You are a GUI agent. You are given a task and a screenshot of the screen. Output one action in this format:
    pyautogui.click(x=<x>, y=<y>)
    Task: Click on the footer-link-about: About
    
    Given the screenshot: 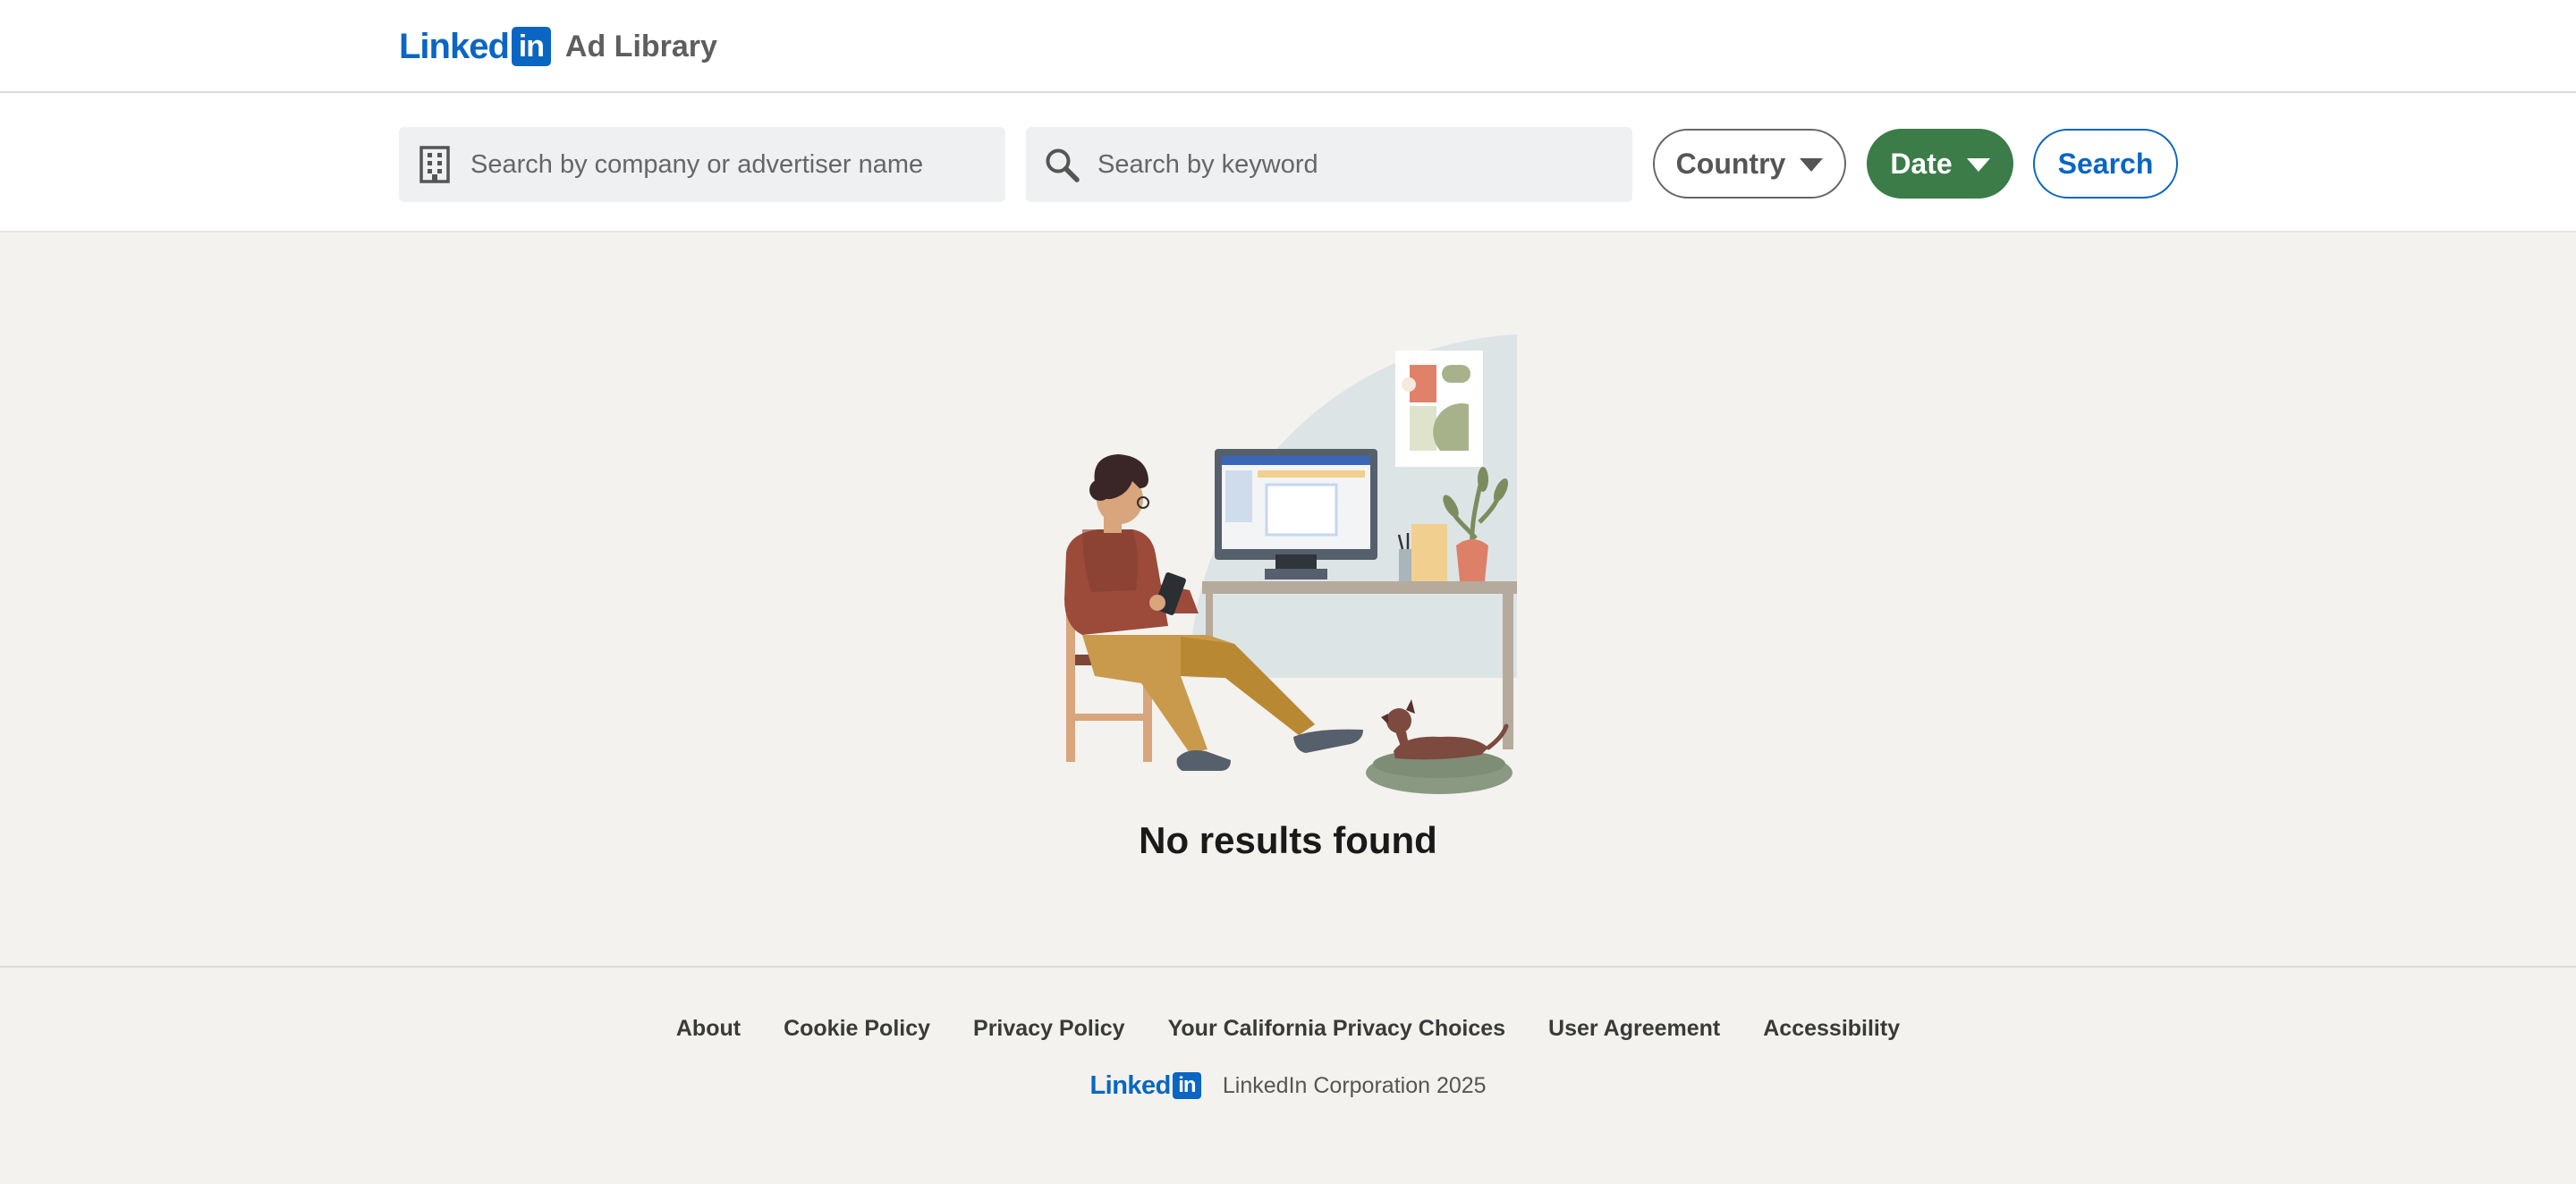 What is the action you would take?
    pyautogui.click(x=708, y=1028)
    